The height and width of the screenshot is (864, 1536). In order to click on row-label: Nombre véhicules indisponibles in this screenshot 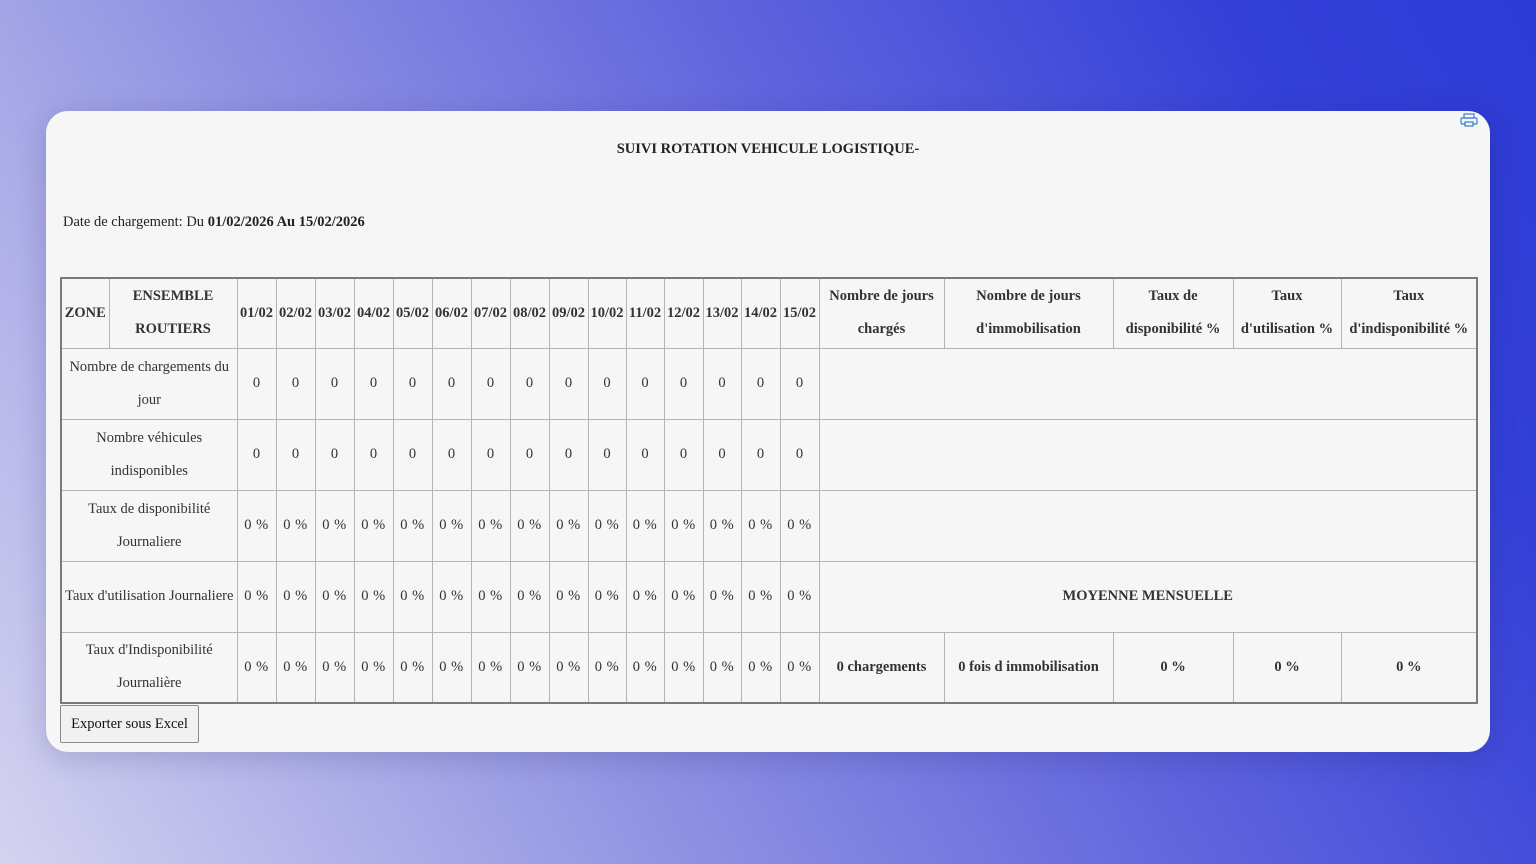, I will do `click(149, 454)`.